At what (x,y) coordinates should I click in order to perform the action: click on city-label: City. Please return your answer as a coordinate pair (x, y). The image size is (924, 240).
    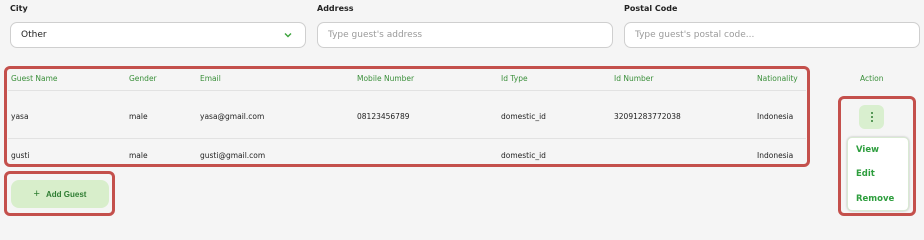
    Looking at the image, I should click on (19, 8).